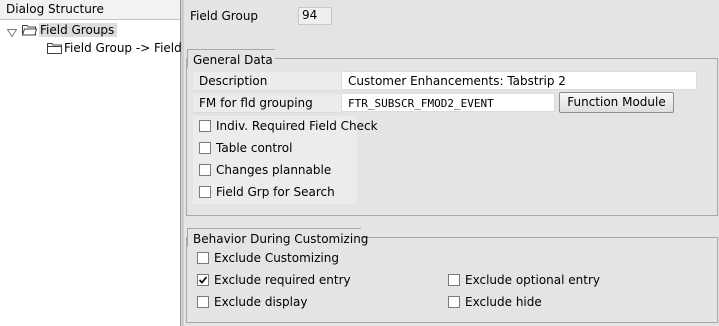 The width and height of the screenshot is (719, 326). I want to click on exclude-hide-checkbox: Exclude hide, so click(495, 302).